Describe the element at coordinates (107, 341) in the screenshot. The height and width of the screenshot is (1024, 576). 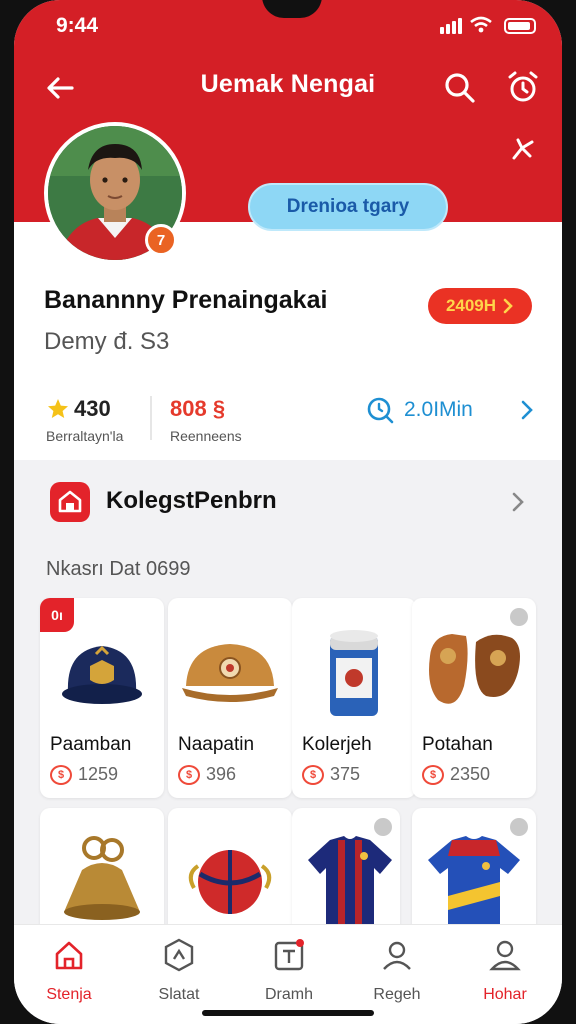
I see `profile-subtitle: Demy đ. S3` at that location.